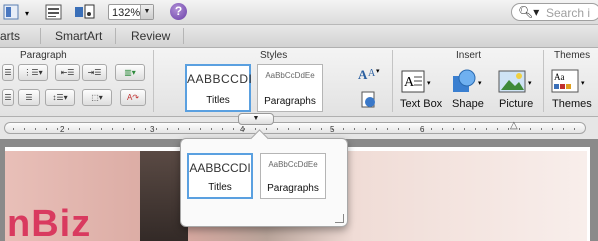 This screenshot has width=598, height=241. Describe the element at coordinates (468, 104) in the screenshot. I see `shape-label: Shape` at that location.